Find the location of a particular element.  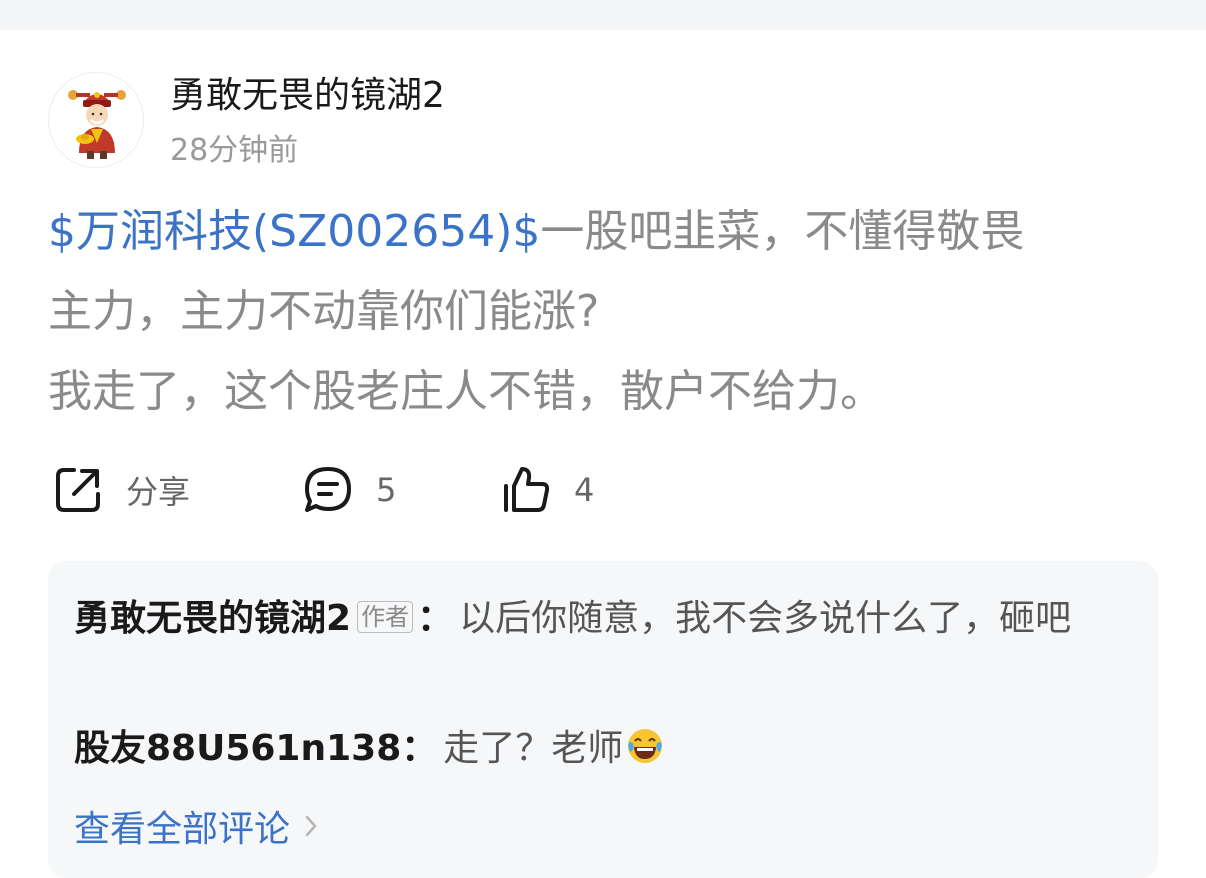

share-button: 分享 is located at coordinates (121, 490).